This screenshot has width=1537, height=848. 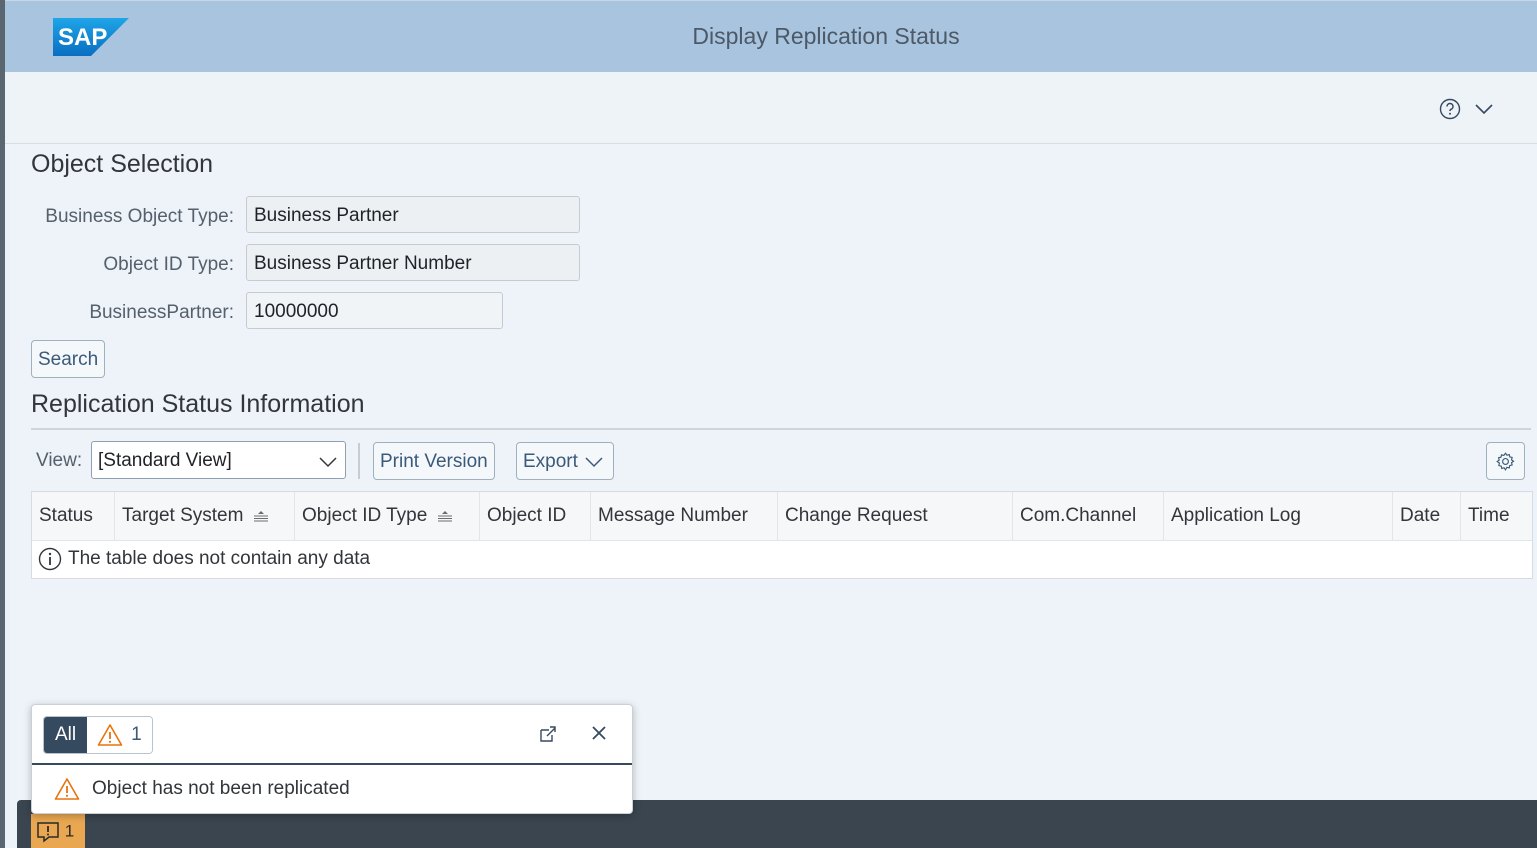 I want to click on gear-icon, so click(x=1505, y=461).